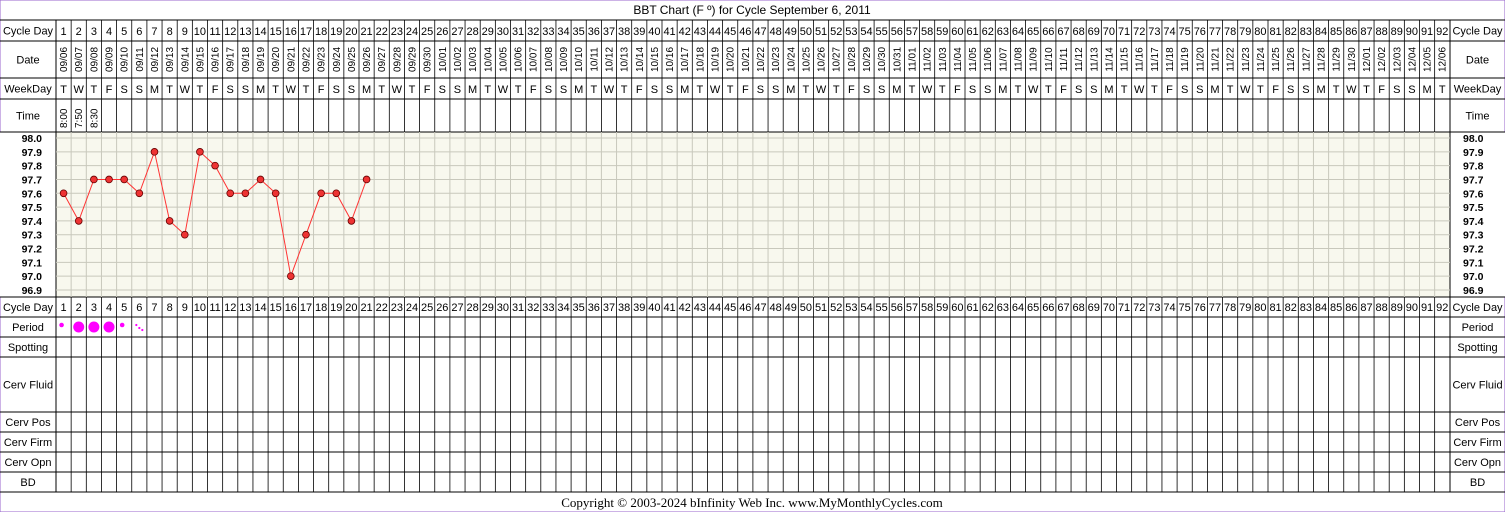  I want to click on cycle-day-number: 12, so click(230, 308).